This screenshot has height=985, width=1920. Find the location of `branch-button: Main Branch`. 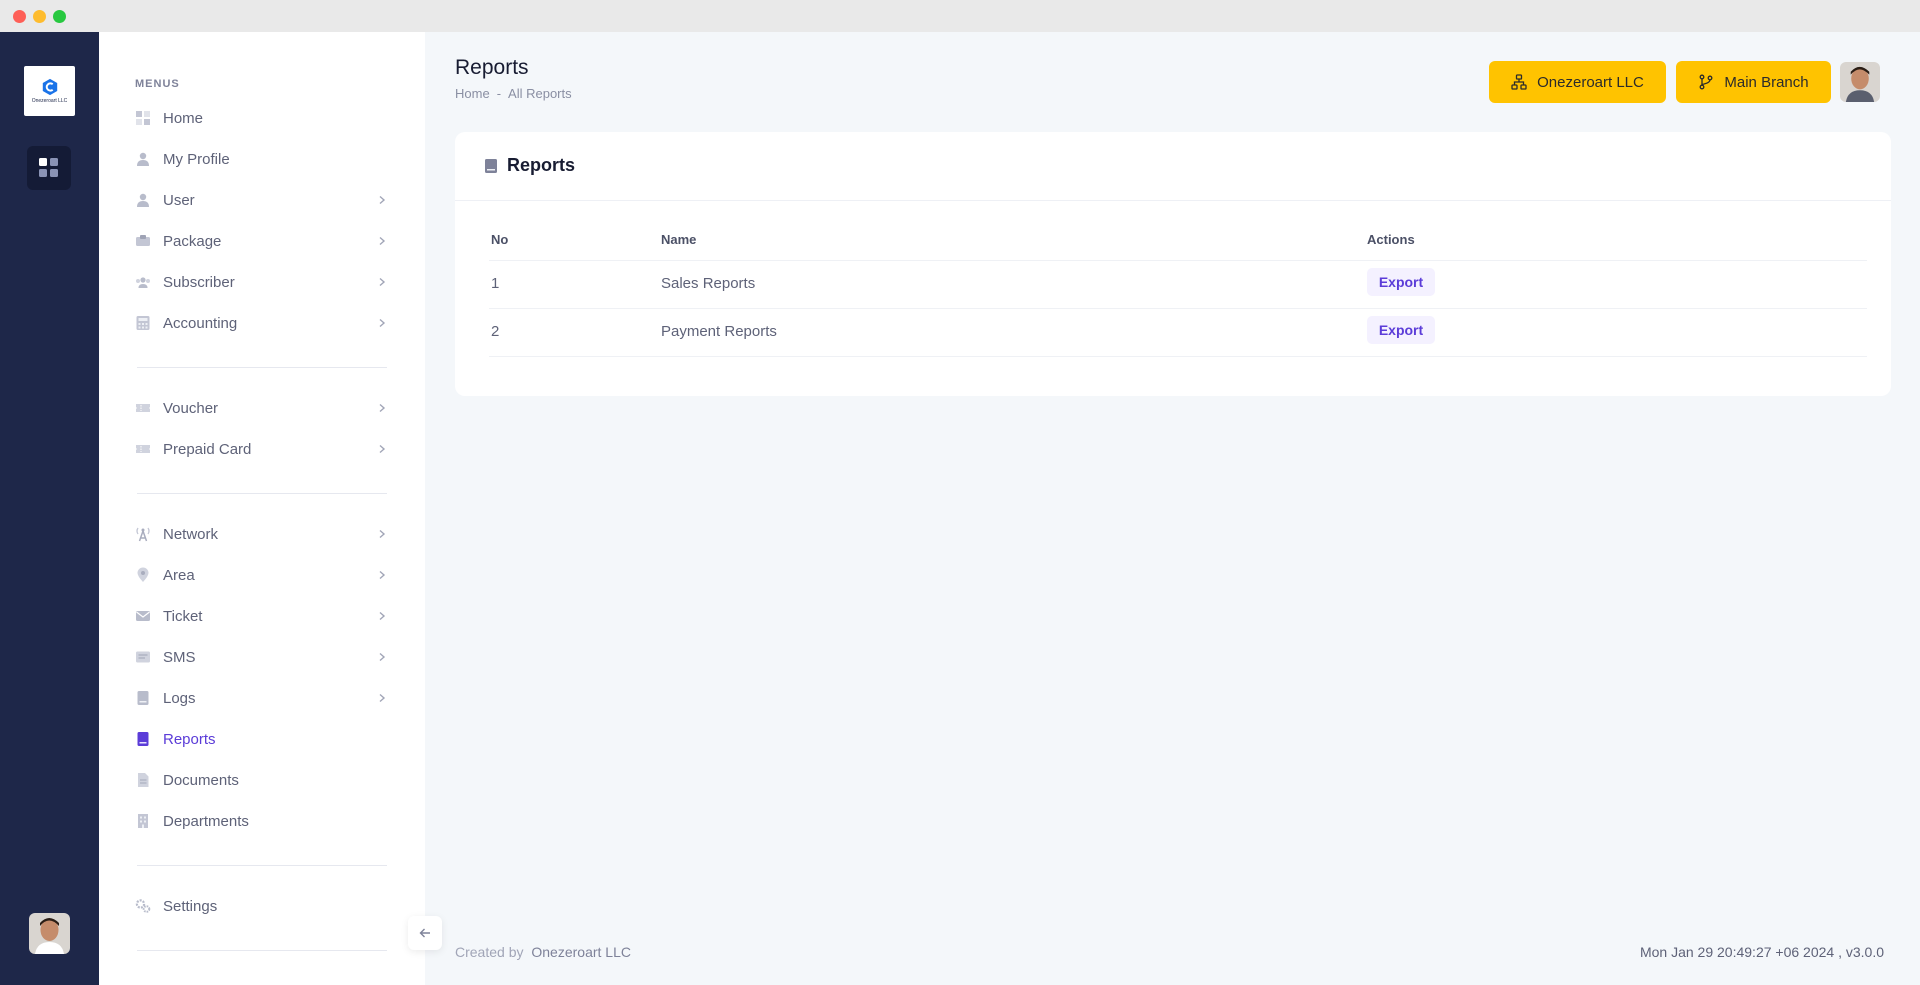

branch-button: Main Branch is located at coordinates (1753, 82).